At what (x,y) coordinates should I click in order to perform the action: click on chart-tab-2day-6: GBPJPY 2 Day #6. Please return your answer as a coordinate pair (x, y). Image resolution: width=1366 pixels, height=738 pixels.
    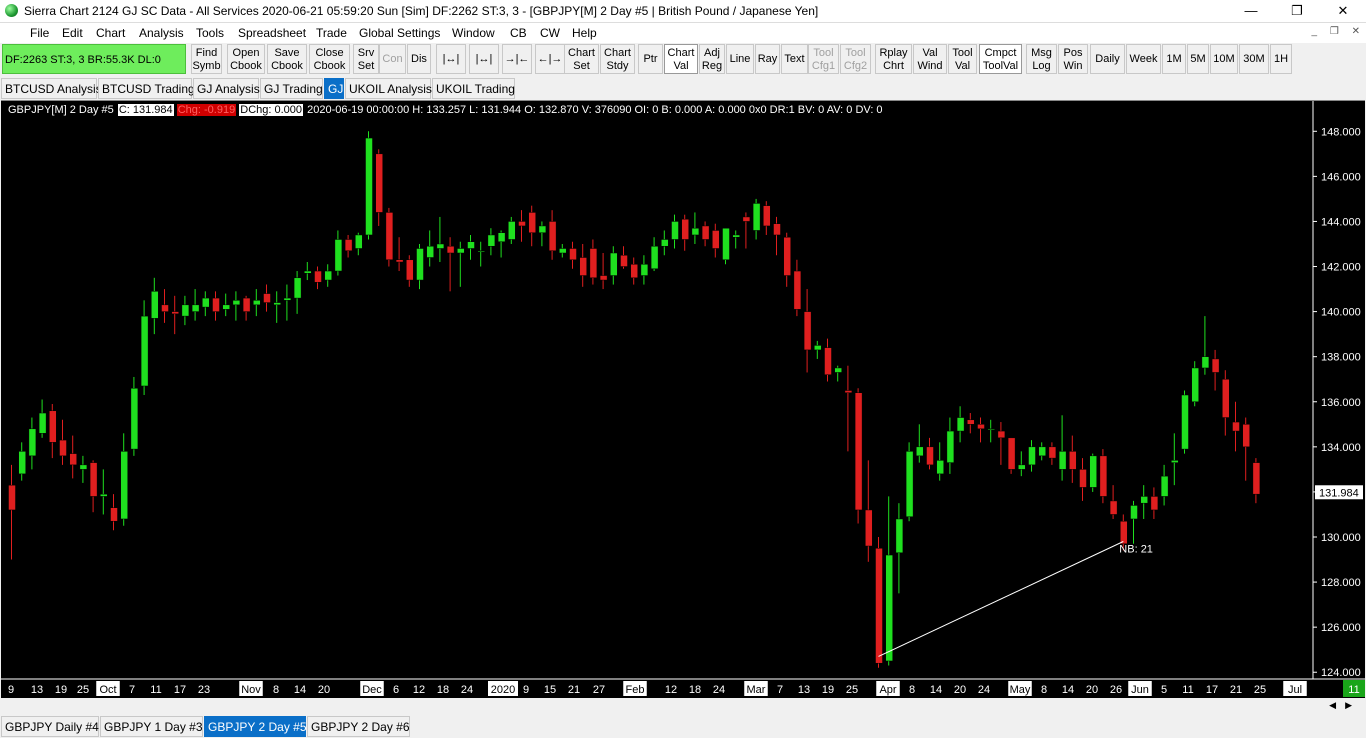
    Looking at the image, I should click on (358, 726).